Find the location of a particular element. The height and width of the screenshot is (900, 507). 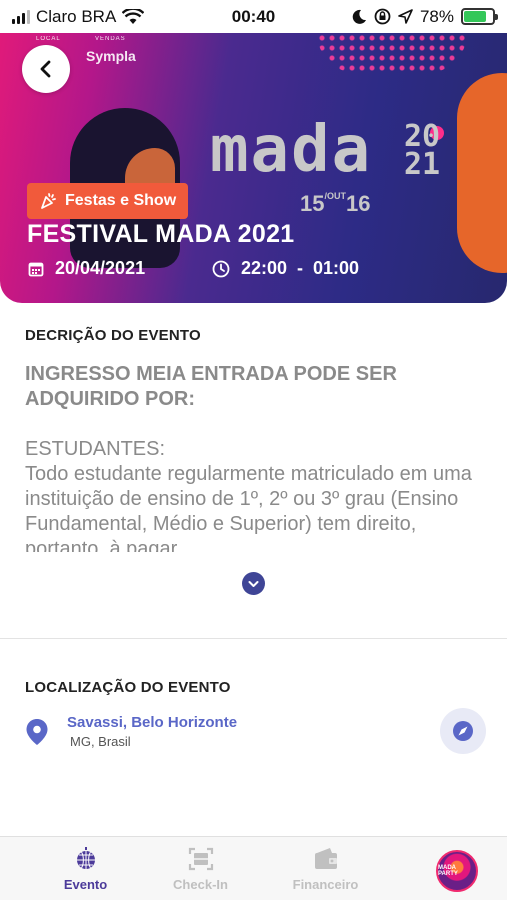

back-button is located at coordinates (46, 69).